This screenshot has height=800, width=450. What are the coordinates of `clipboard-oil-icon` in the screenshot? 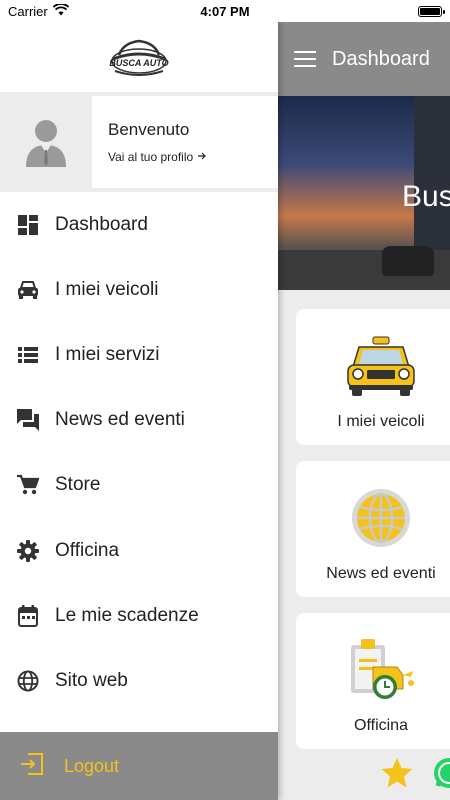 It's located at (381, 670).